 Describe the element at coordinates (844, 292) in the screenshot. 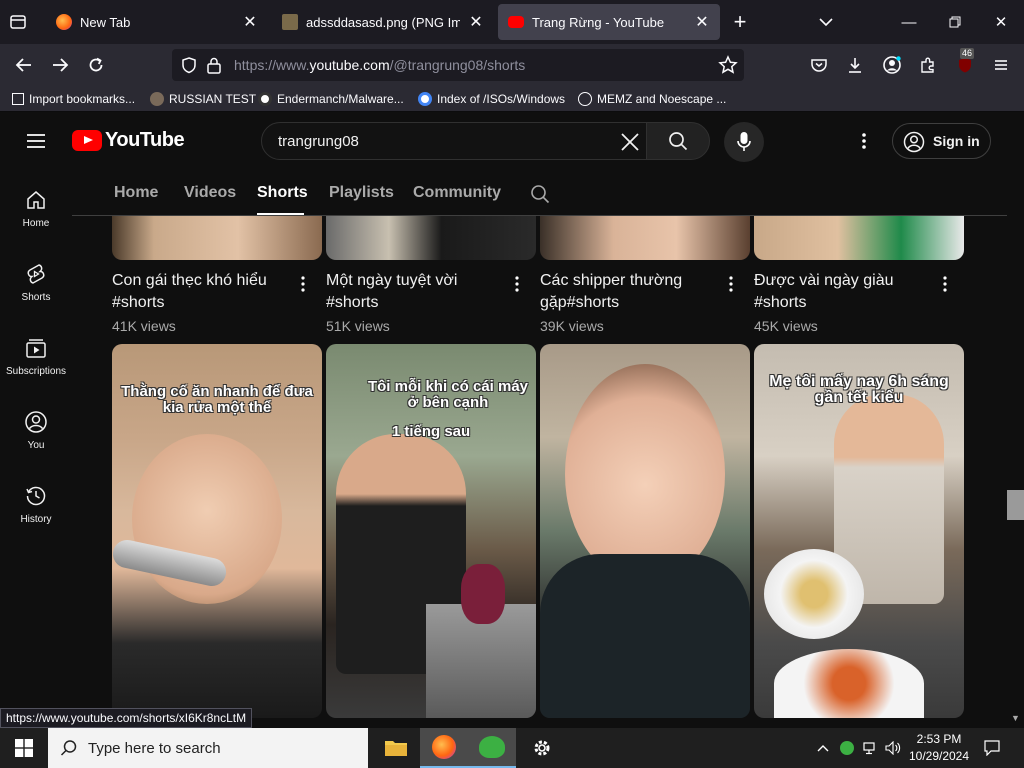

I see `short-title: Được vài ngày giàu #shorts` at that location.